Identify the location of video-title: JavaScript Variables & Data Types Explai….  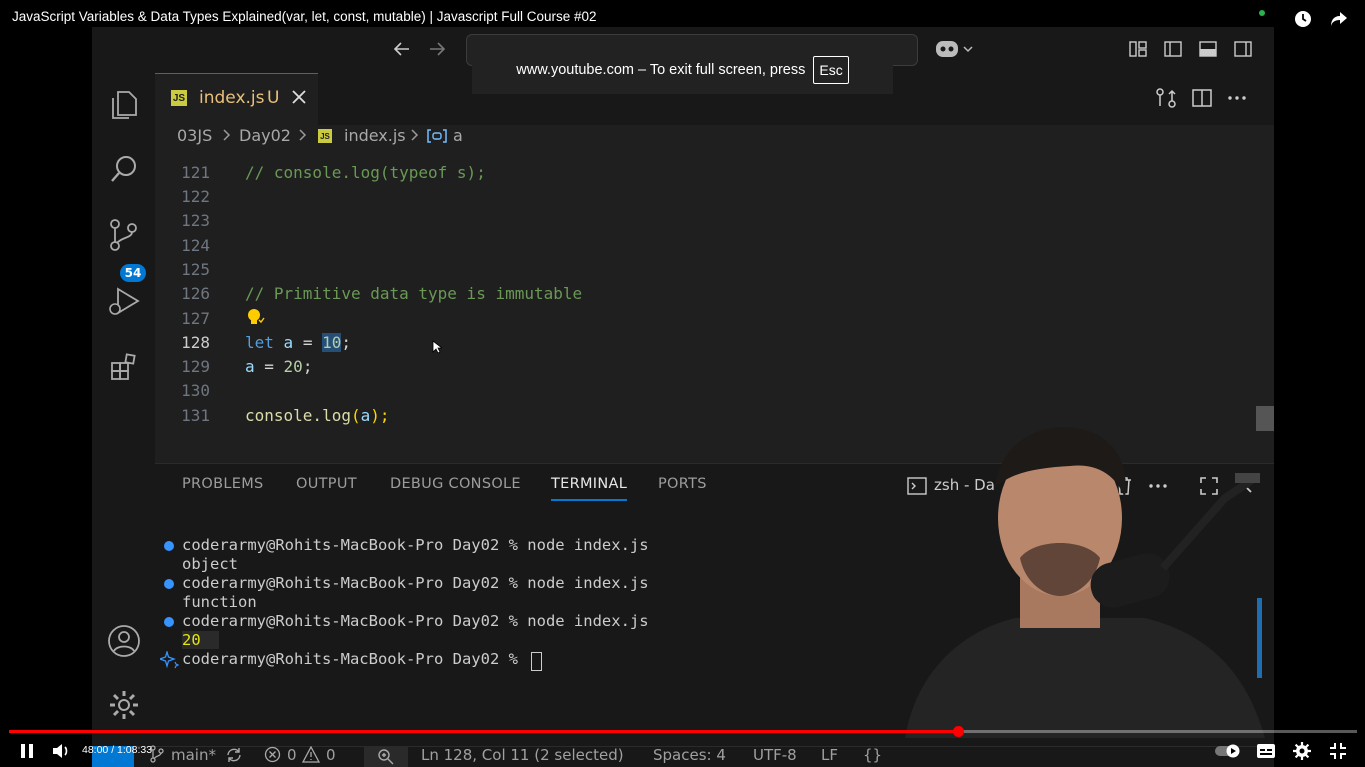
(304, 16).